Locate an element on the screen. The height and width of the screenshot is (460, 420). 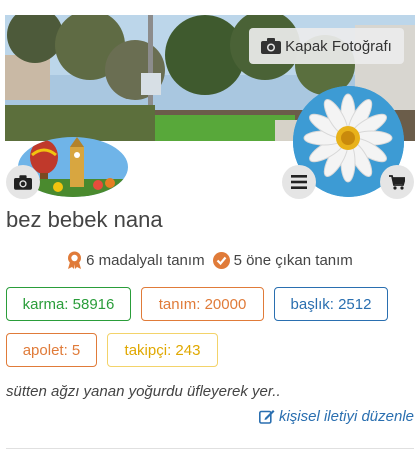
edit-bio-link: kişisel iletiyi düzenle is located at coordinates (336, 416).